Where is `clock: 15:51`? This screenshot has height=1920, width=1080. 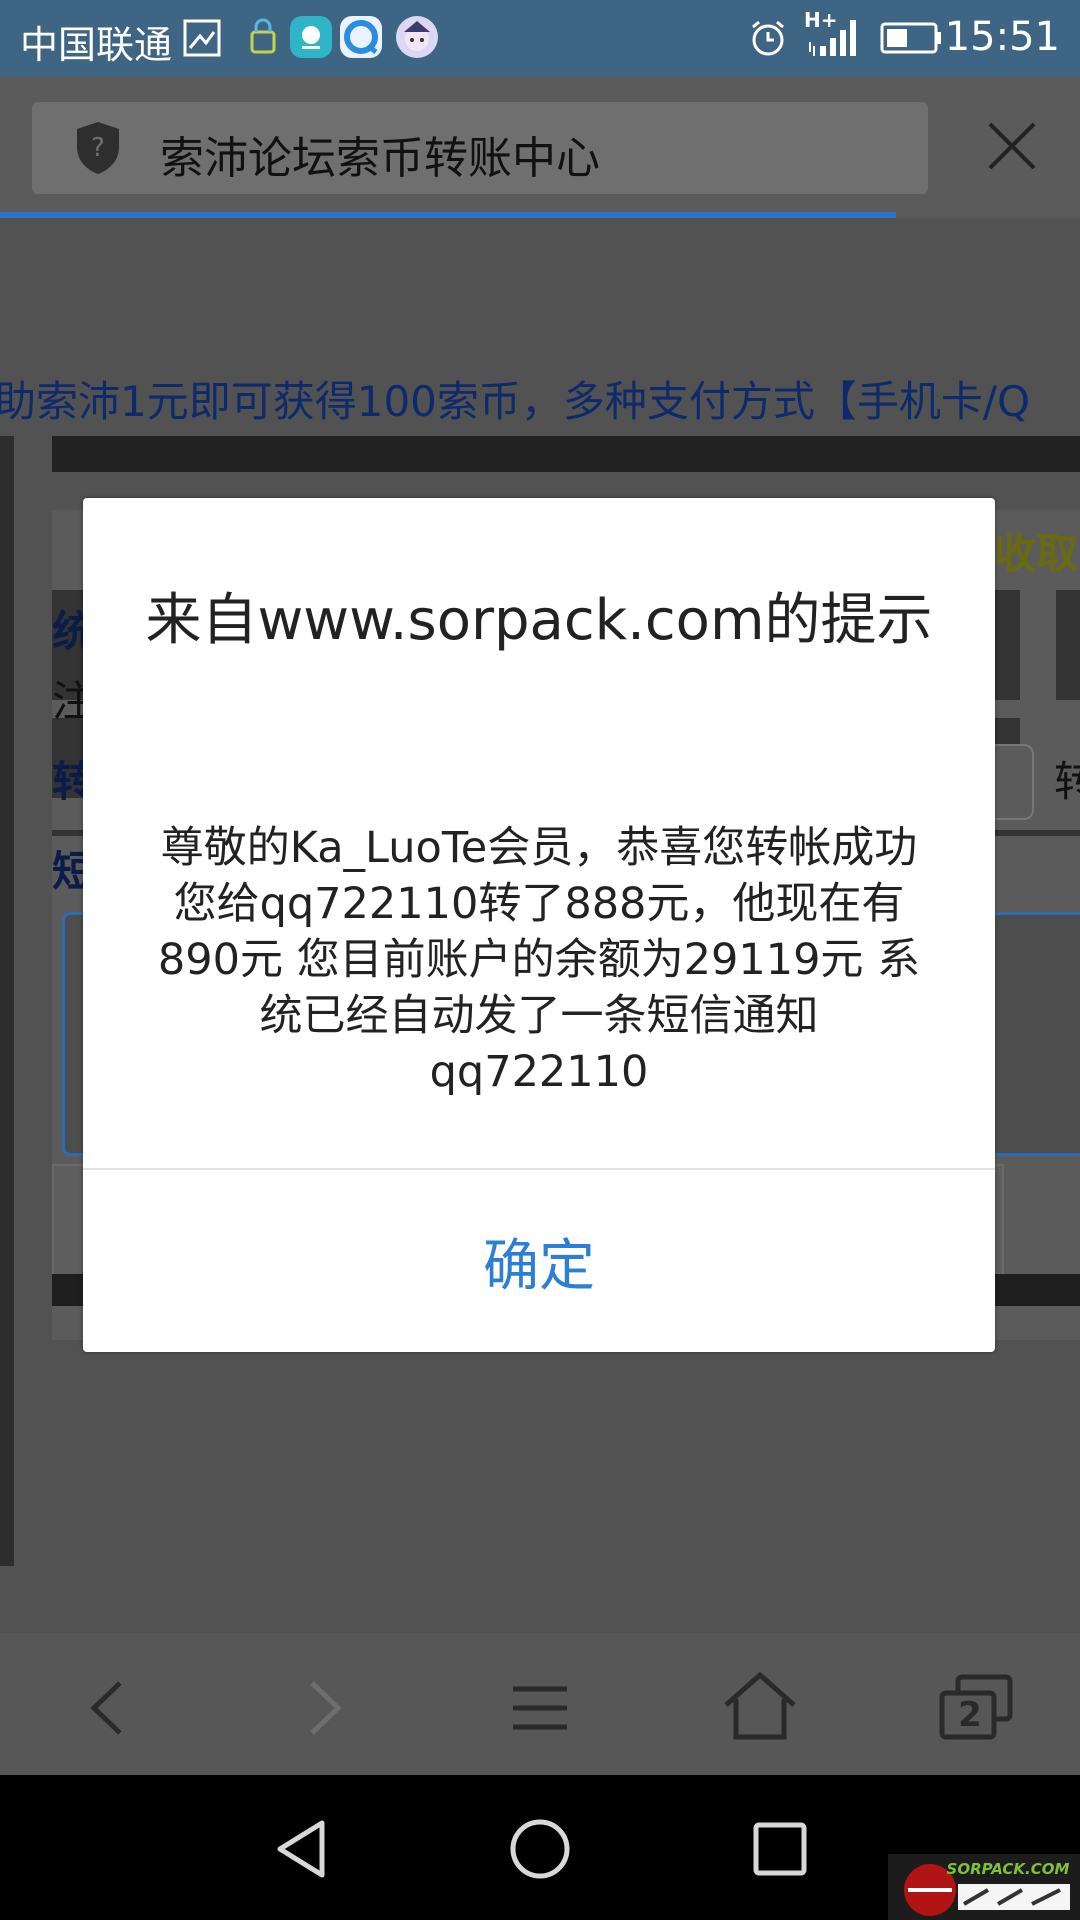
clock: 15:51 is located at coordinates (1002, 37).